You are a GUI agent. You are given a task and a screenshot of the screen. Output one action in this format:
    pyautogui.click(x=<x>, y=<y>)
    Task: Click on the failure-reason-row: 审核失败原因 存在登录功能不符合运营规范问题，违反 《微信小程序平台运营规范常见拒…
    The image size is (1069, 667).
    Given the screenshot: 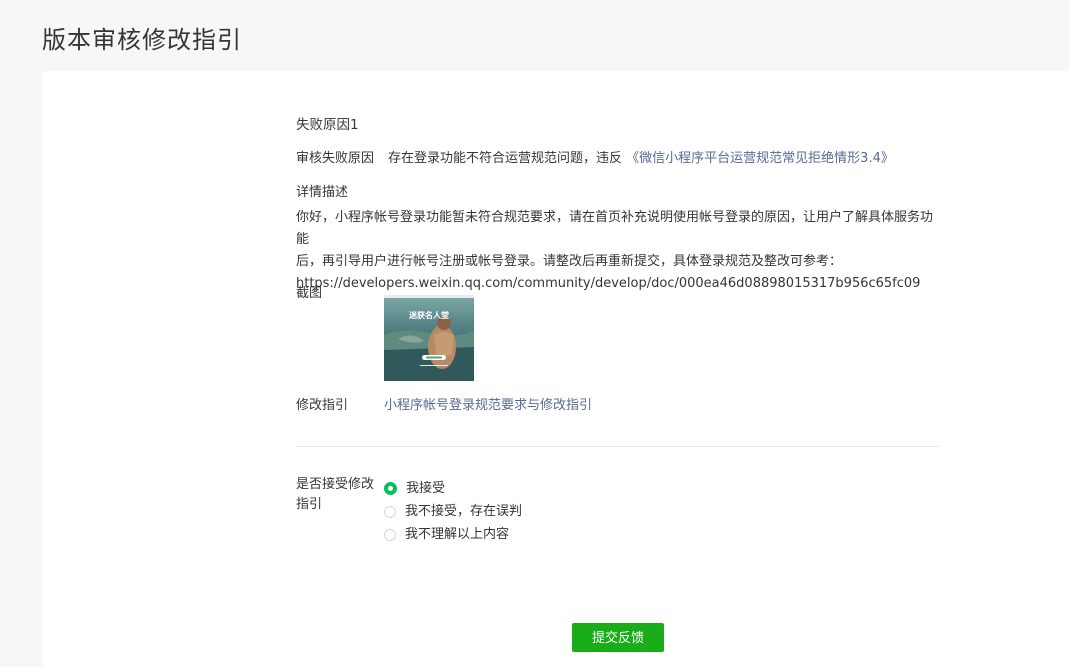 What is the action you would take?
    pyautogui.click(x=595, y=158)
    